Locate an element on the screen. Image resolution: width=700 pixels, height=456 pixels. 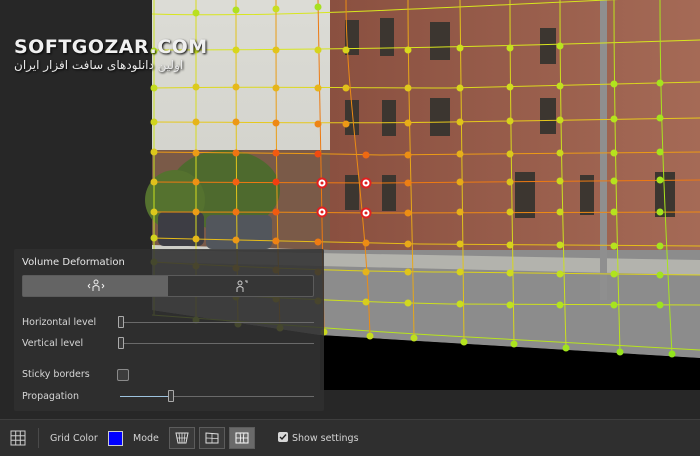
propagation-handle is located at coordinates (171, 396).